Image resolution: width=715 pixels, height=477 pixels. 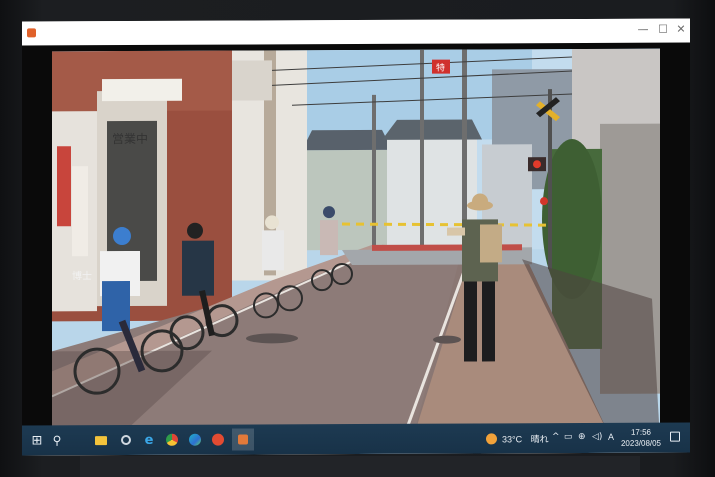 What do you see at coordinates (440, 68) in the screenshot?
I see `red-flag-sign: 特` at bounding box center [440, 68].